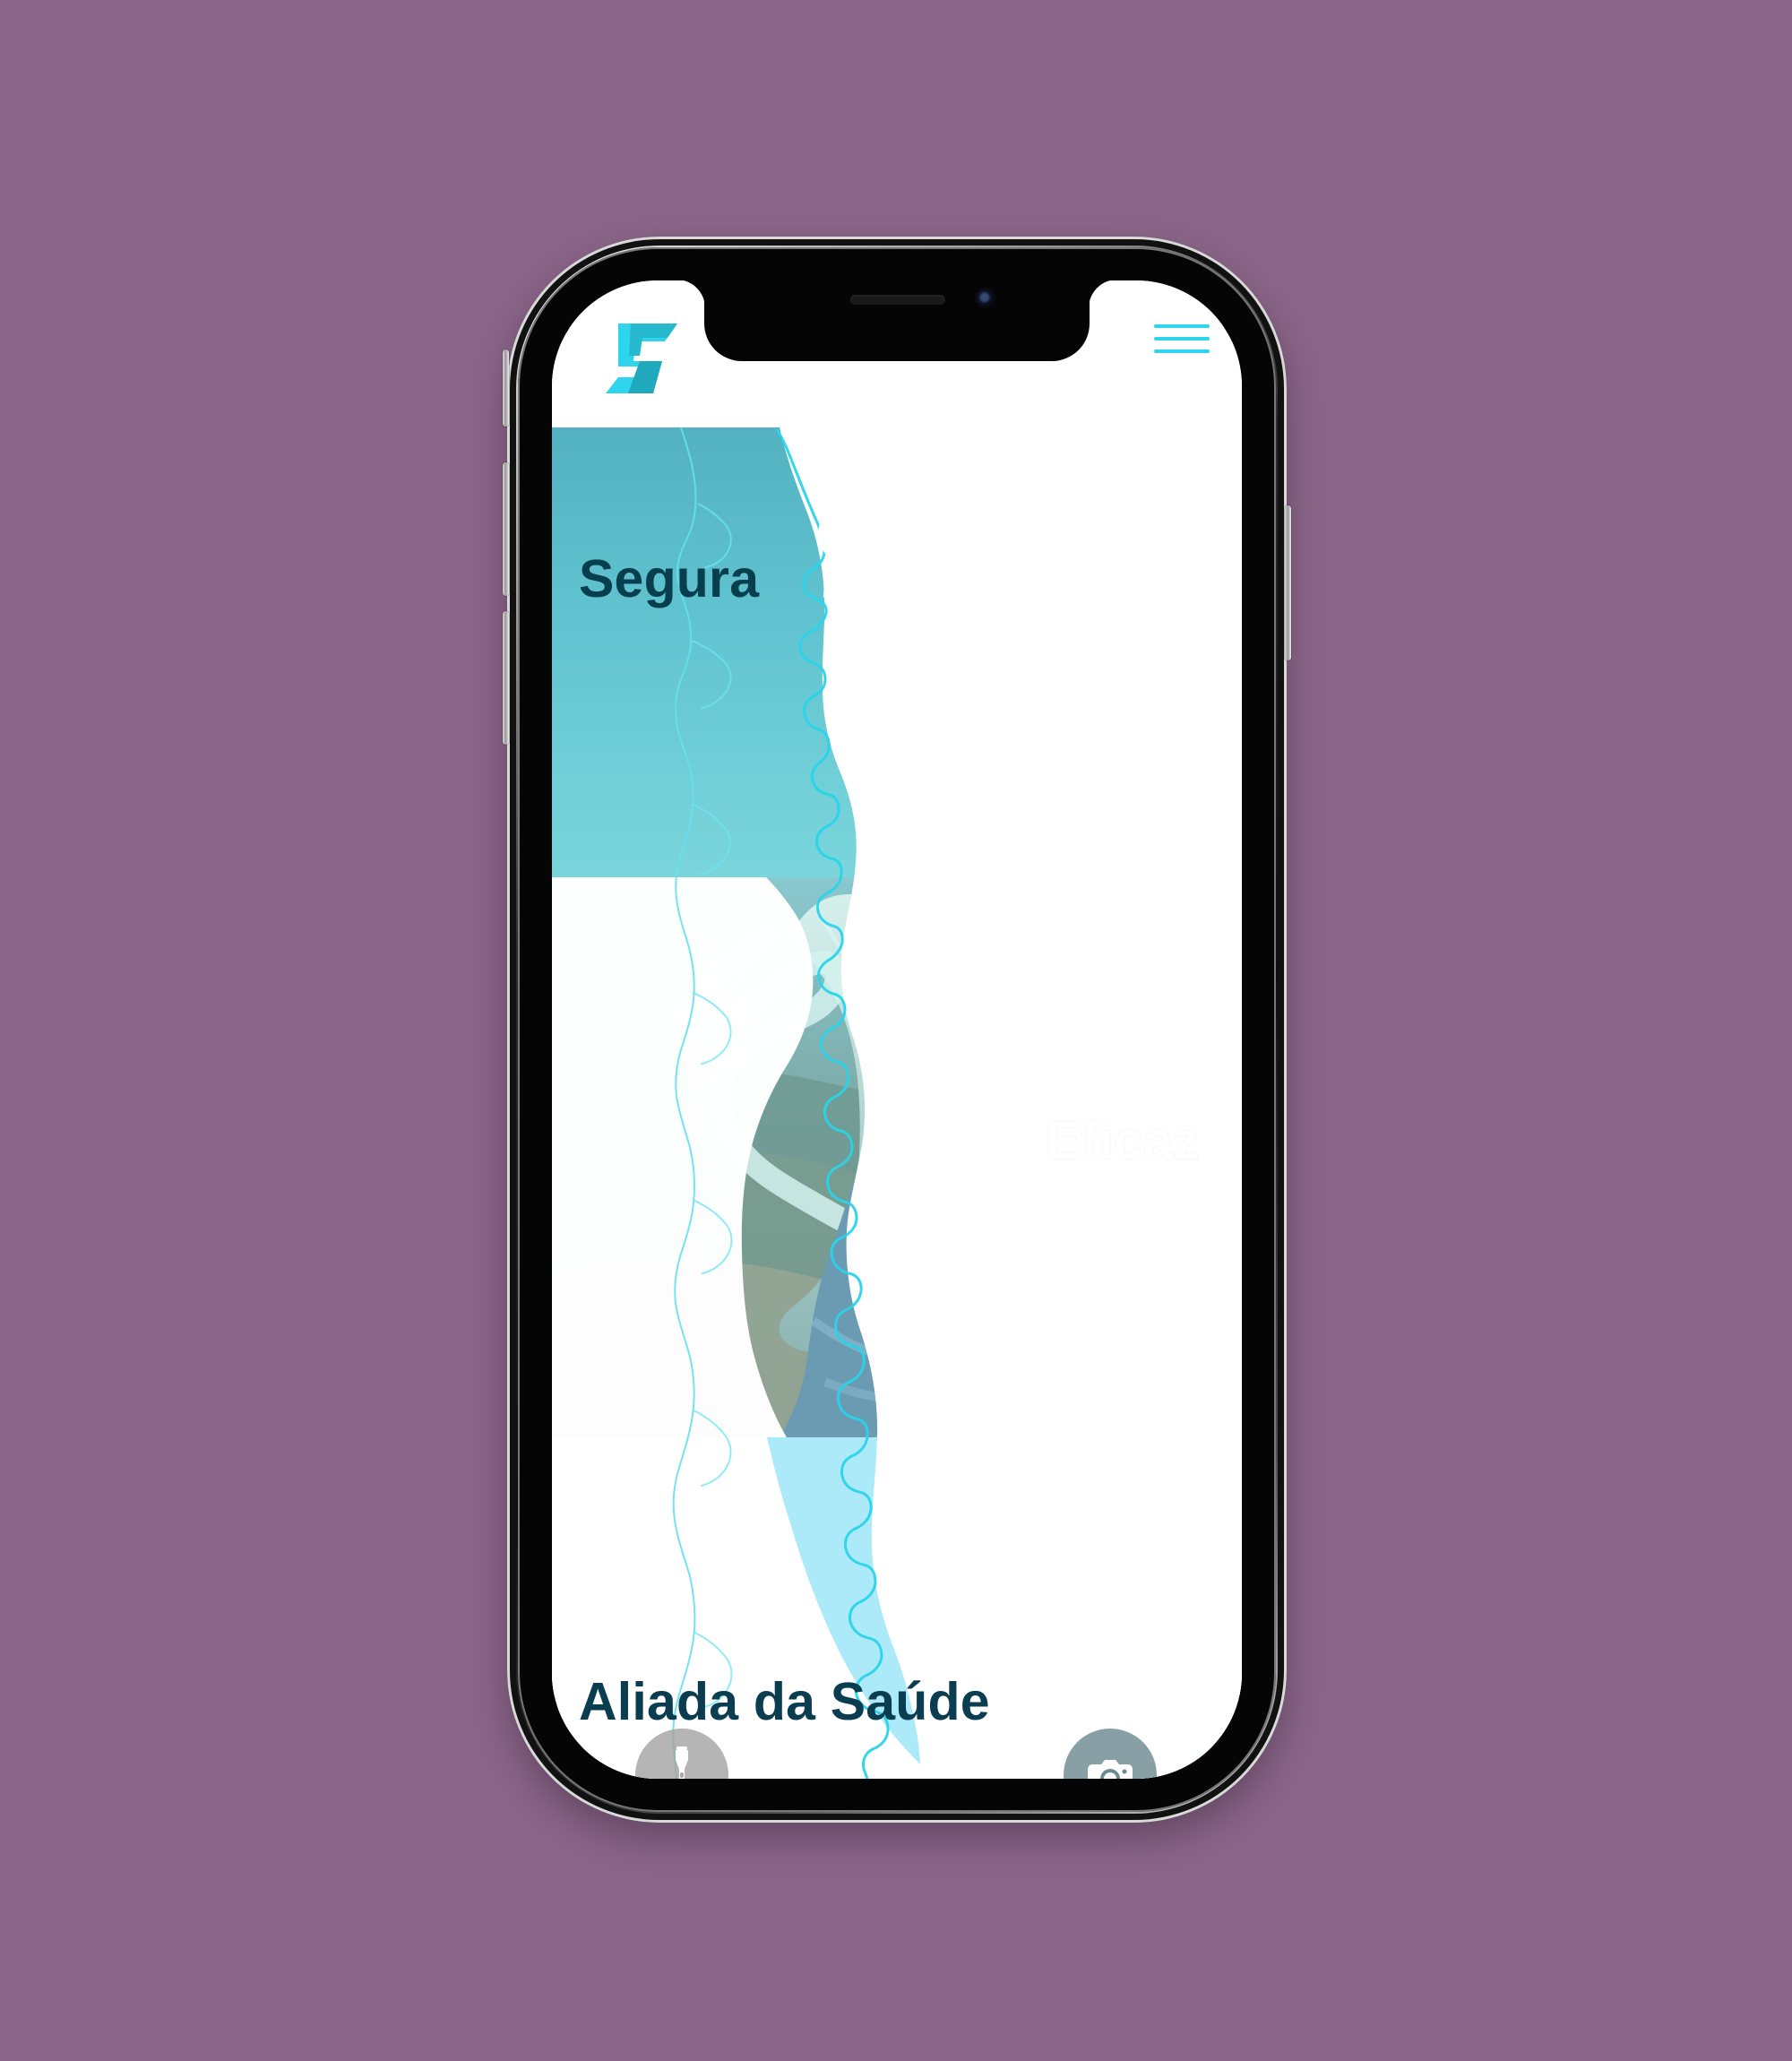 This screenshot has width=1792, height=2061. What do you see at coordinates (641, 357) in the screenshot?
I see `s-logo-icon` at bounding box center [641, 357].